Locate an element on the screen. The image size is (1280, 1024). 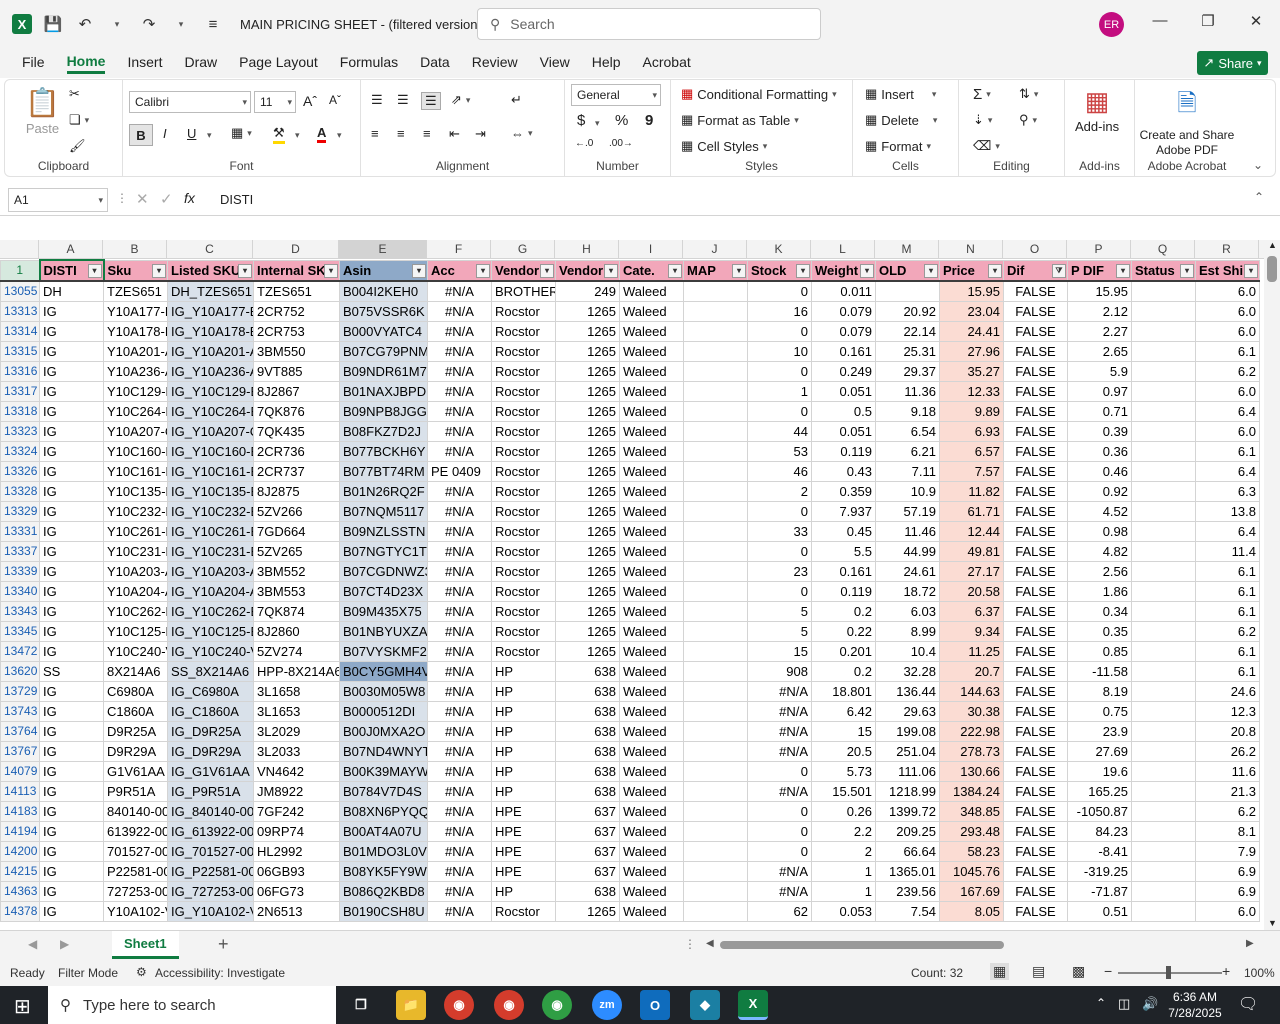
increase-indent-icon: ⇥ is located at coordinates (480, 134).